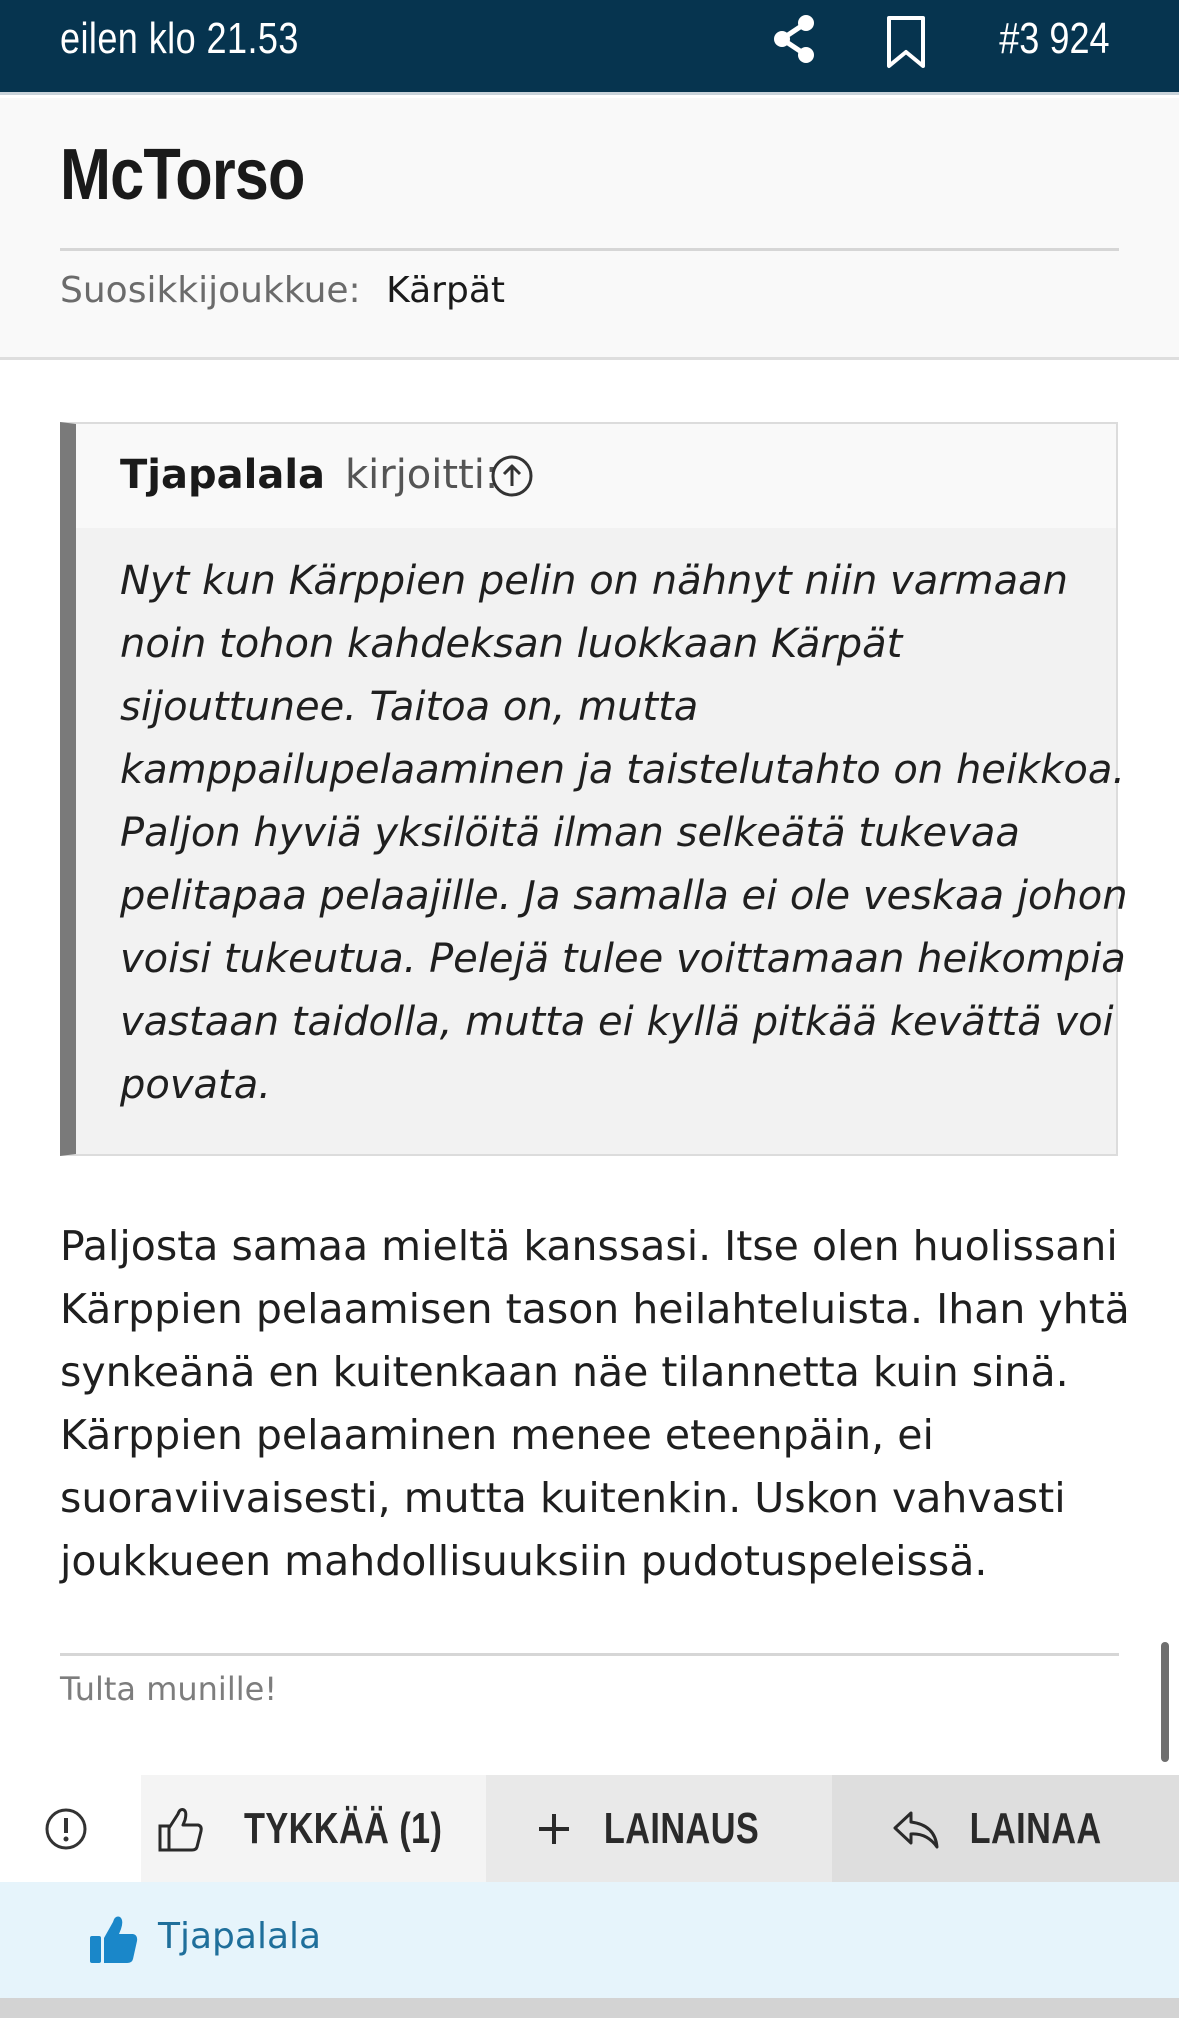 This screenshot has width=1179, height=2018. I want to click on reply-with-quote-button: LAINAA, so click(1005, 1828).